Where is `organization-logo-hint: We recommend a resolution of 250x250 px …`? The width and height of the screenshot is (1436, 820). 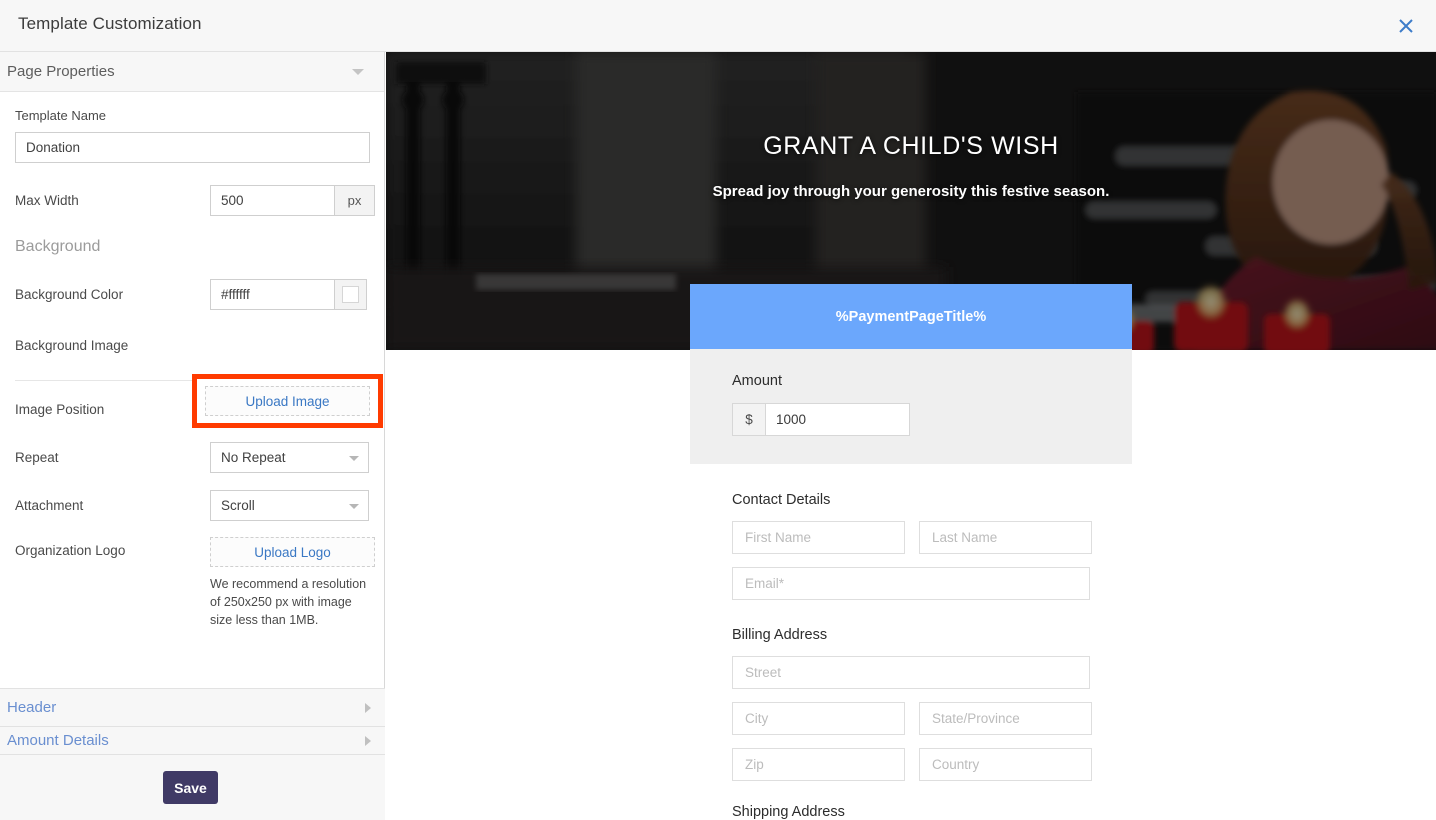 organization-logo-hint: We recommend a resolution of 250x250 px … is located at coordinates (288, 602).